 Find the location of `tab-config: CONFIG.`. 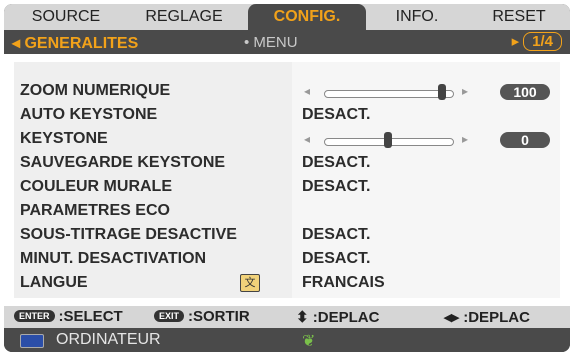

tab-config: CONFIG. is located at coordinates (307, 17).